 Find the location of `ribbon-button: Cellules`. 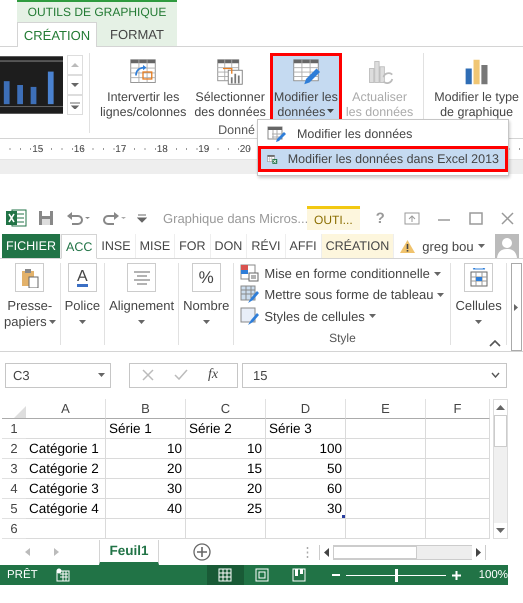

ribbon-button: Cellules is located at coordinates (478, 296).